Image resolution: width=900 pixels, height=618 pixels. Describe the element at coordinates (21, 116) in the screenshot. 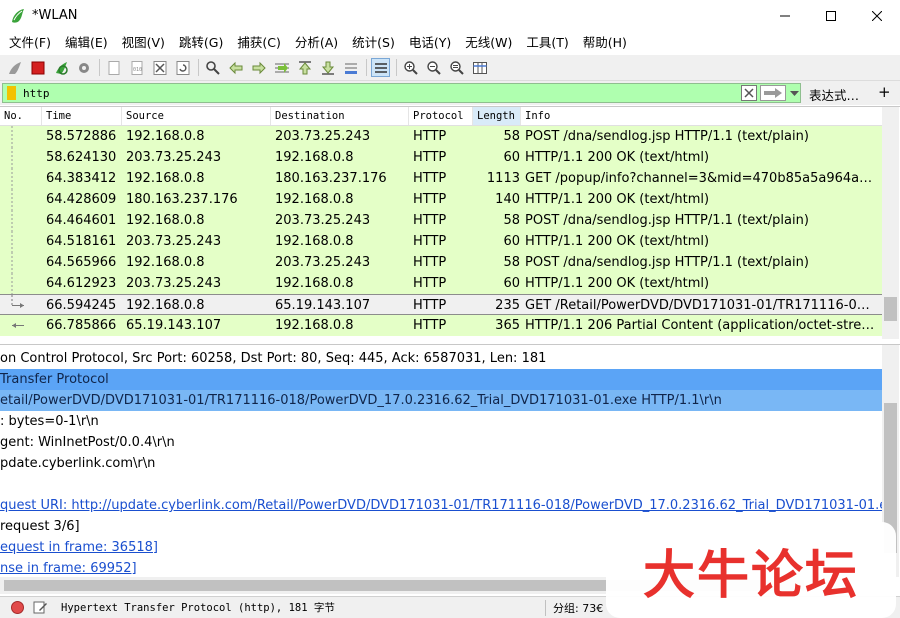

I see `column-header-no: No.` at that location.